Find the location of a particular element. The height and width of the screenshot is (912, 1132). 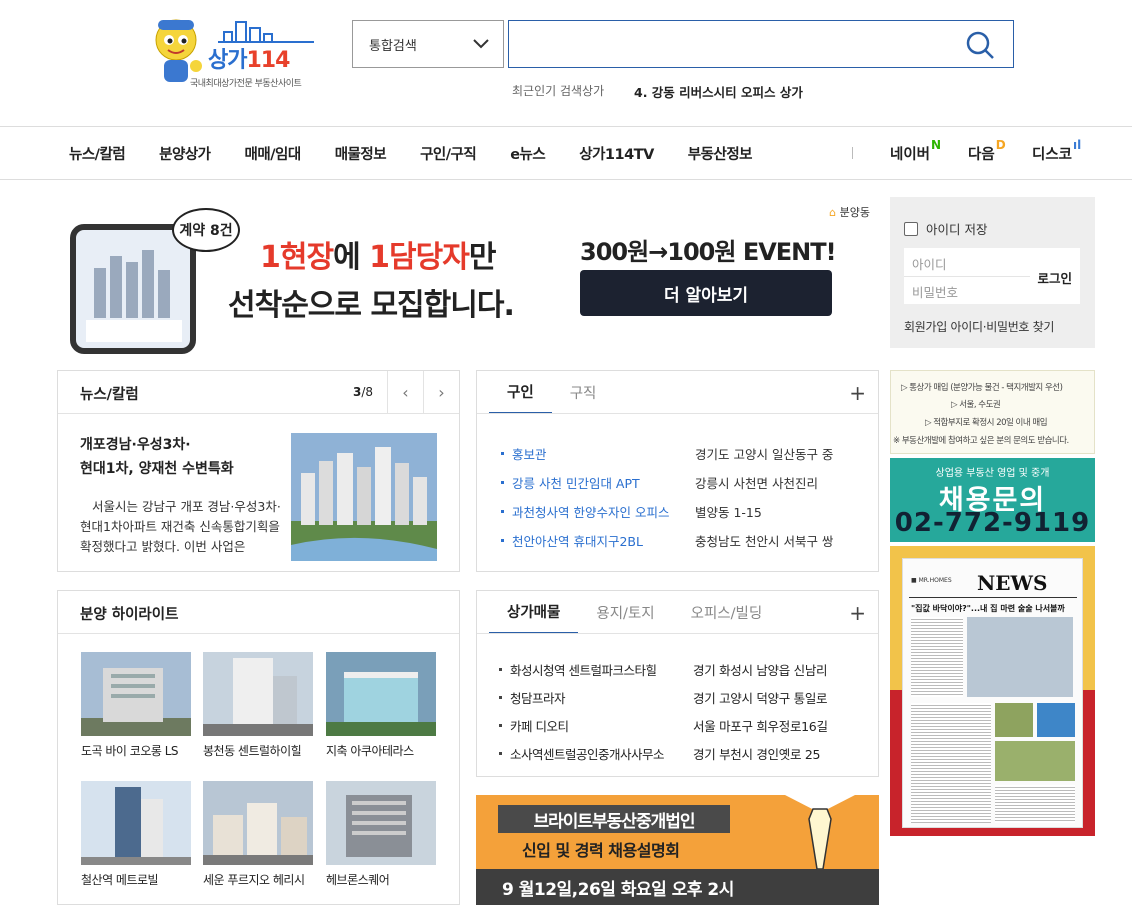

tab-hiring: 구인 is located at coordinates (520, 392).